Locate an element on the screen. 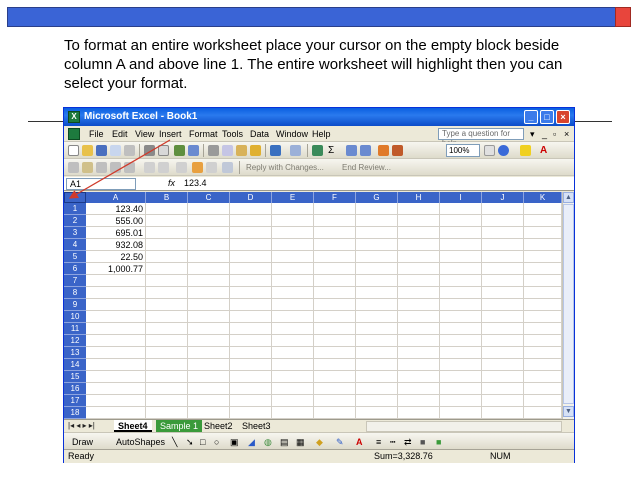 The width and height of the screenshot is (638, 478). menu-file: File is located at coordinates (96, 134).